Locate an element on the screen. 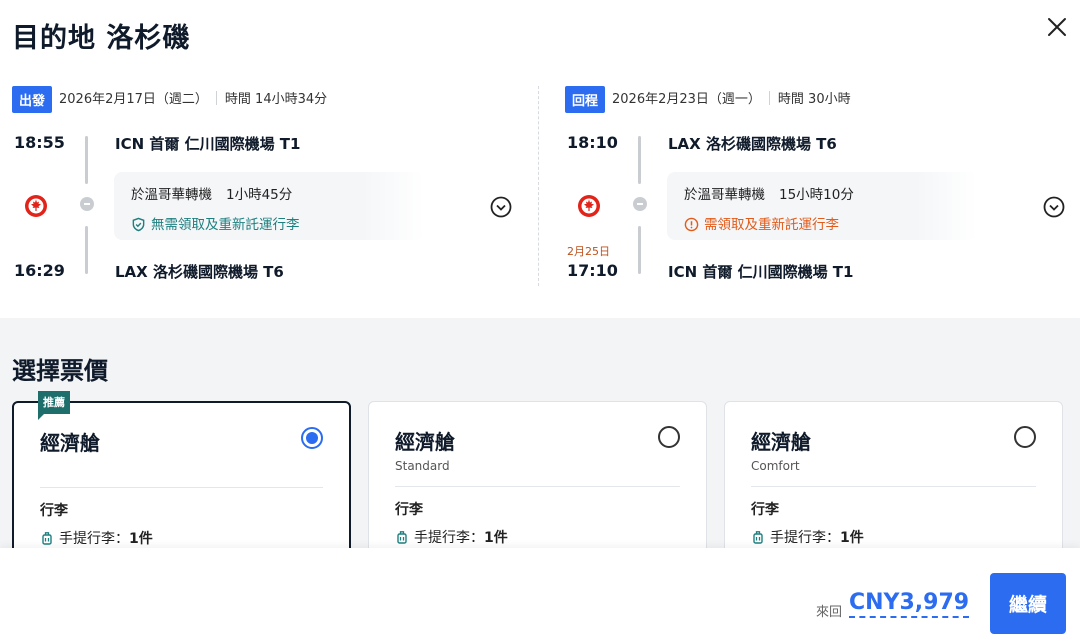  return-date: 2026年2月23日（週一） is located at coordinates (686, 99).